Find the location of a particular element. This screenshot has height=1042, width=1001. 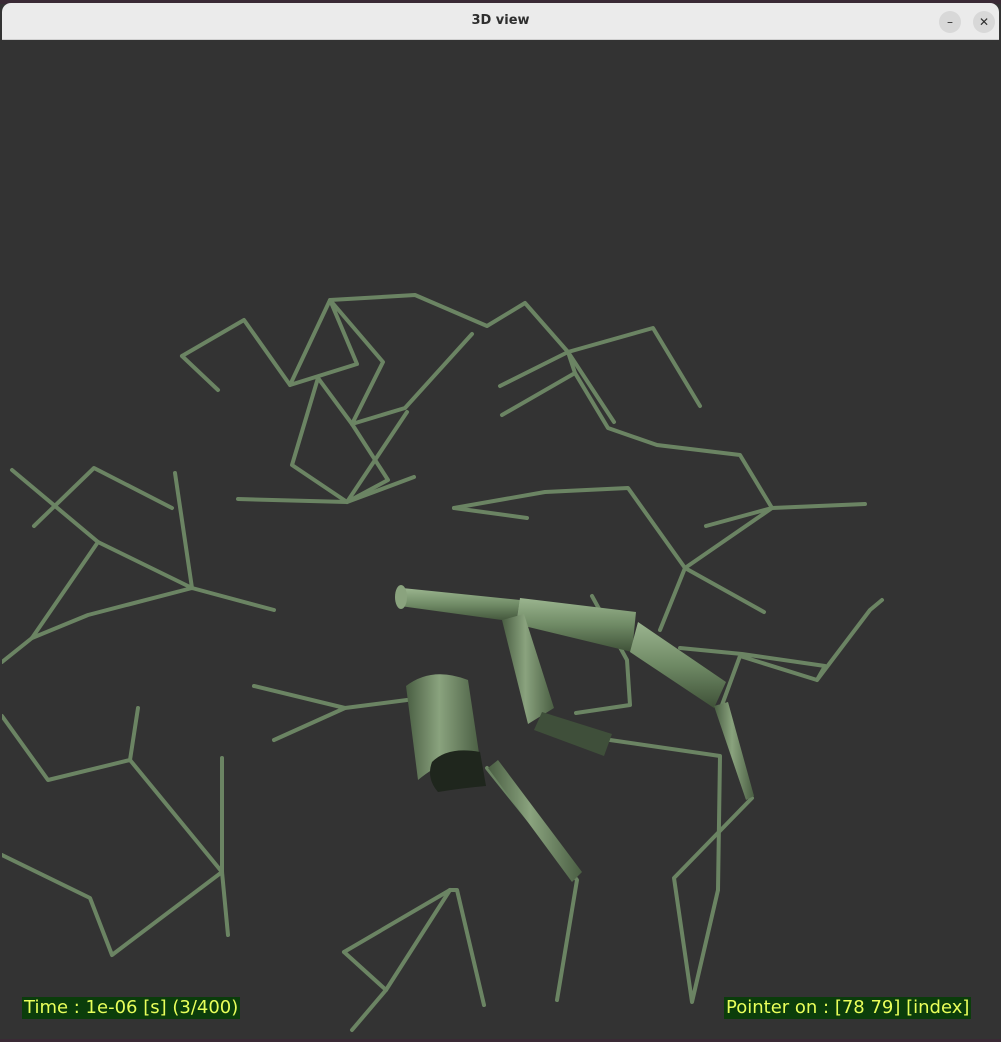

title-bar: 3D view – ✕ is located at coordinates (500, 21).